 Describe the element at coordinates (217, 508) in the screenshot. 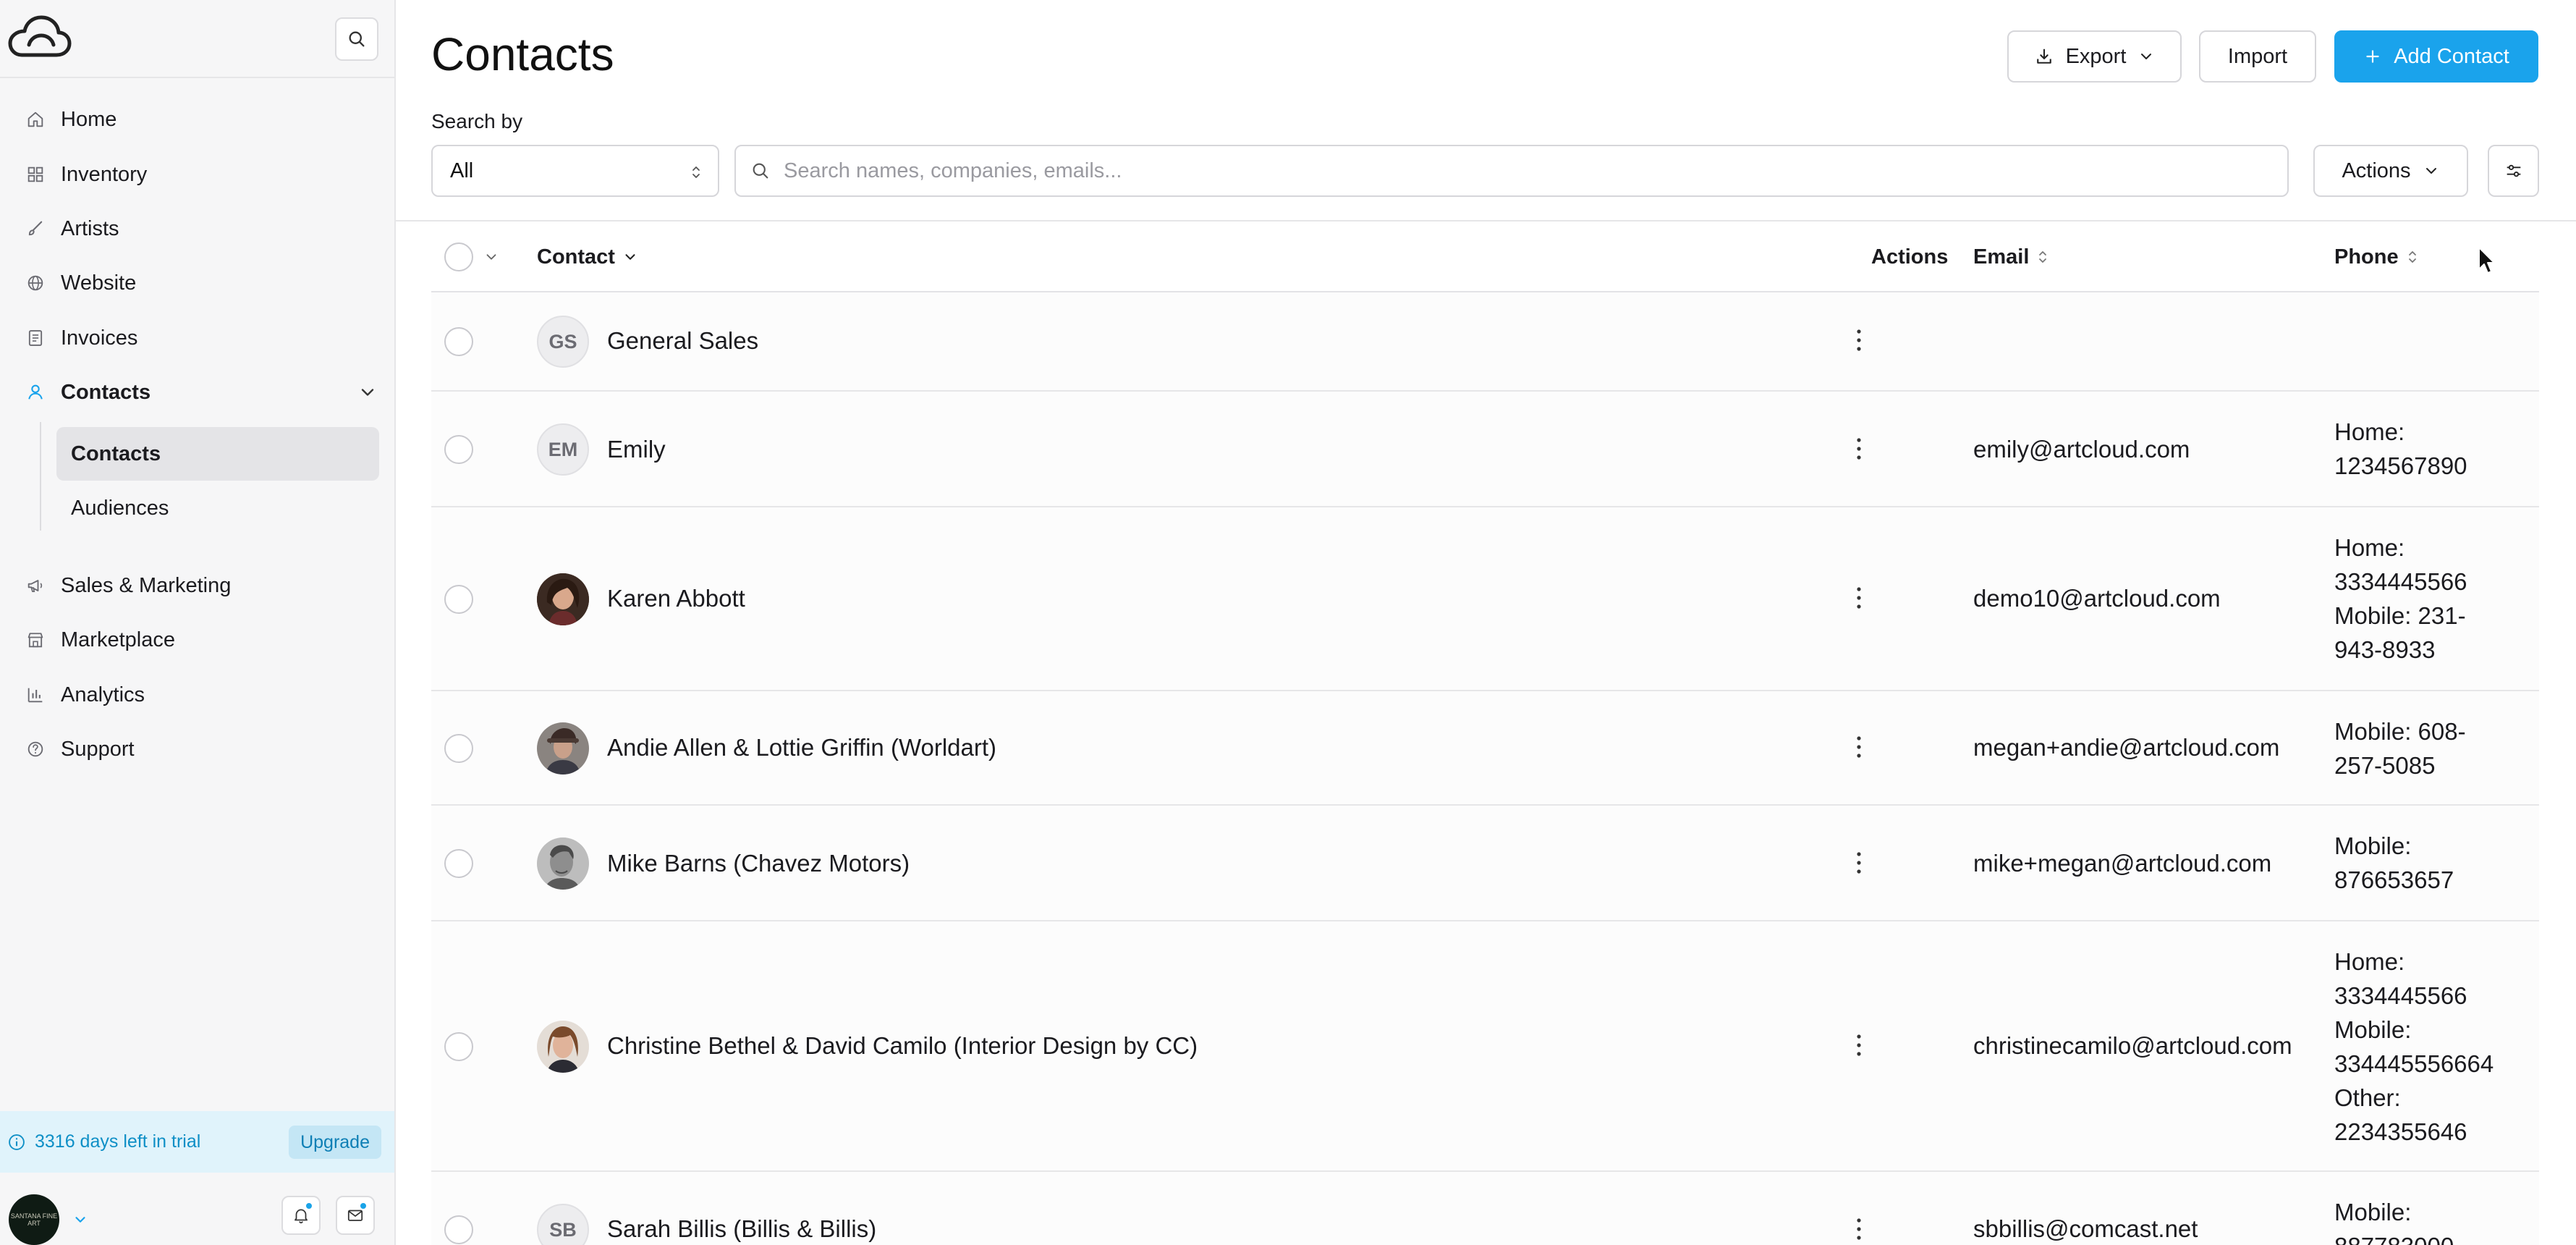

I see `sidebar-subitem-audiences: Audiences` at that location.